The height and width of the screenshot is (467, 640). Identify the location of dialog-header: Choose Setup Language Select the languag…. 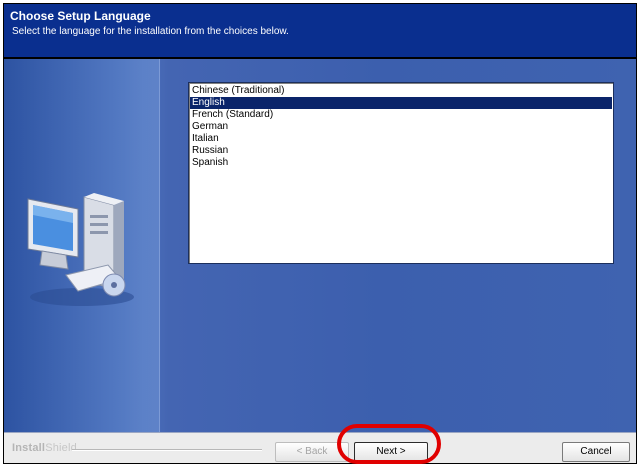
(320, 31).